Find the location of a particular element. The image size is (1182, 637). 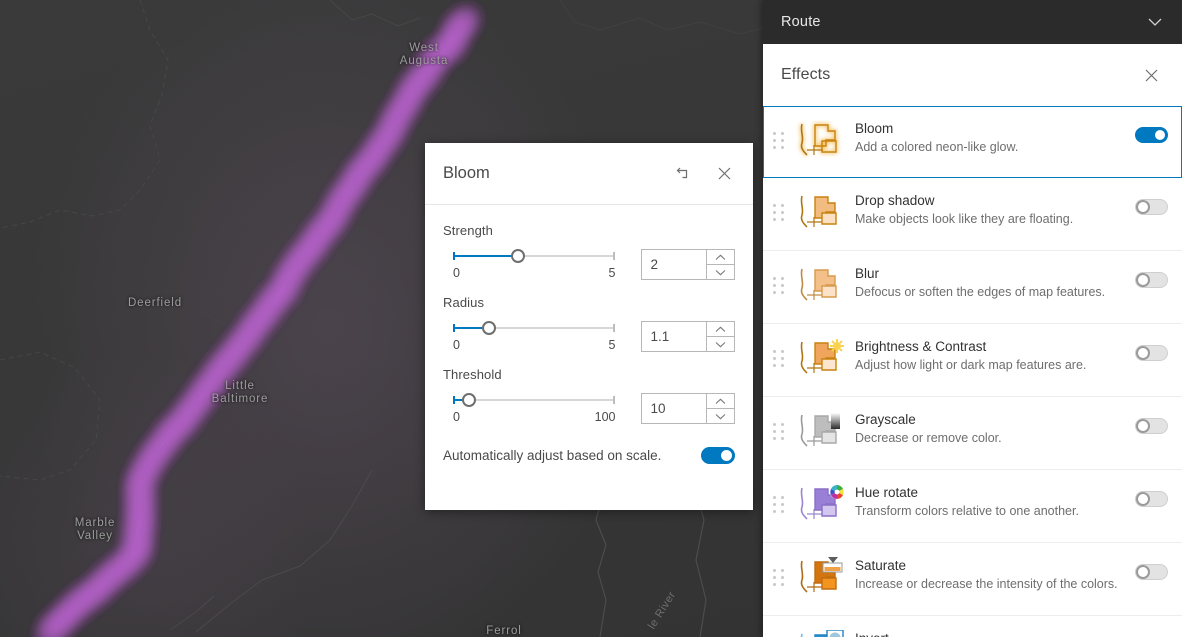

effect-name: Invert is located at coordinates (991, 633).